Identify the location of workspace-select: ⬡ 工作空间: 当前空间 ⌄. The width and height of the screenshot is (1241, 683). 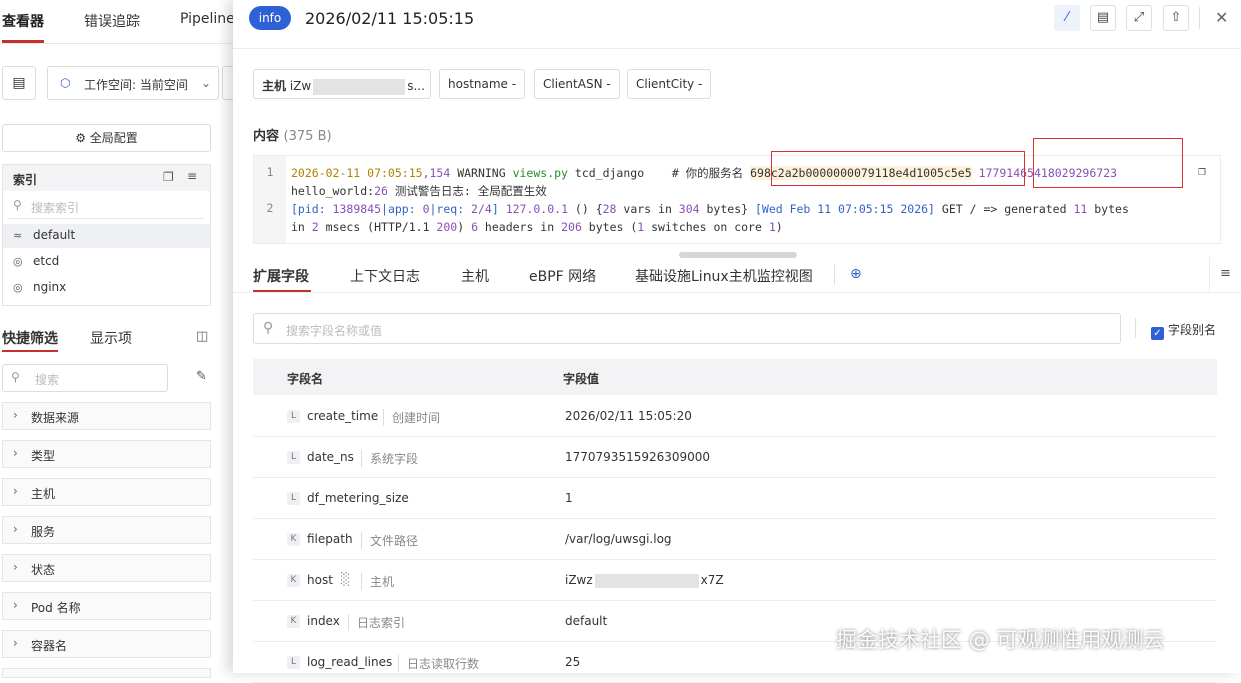
(133, 83).